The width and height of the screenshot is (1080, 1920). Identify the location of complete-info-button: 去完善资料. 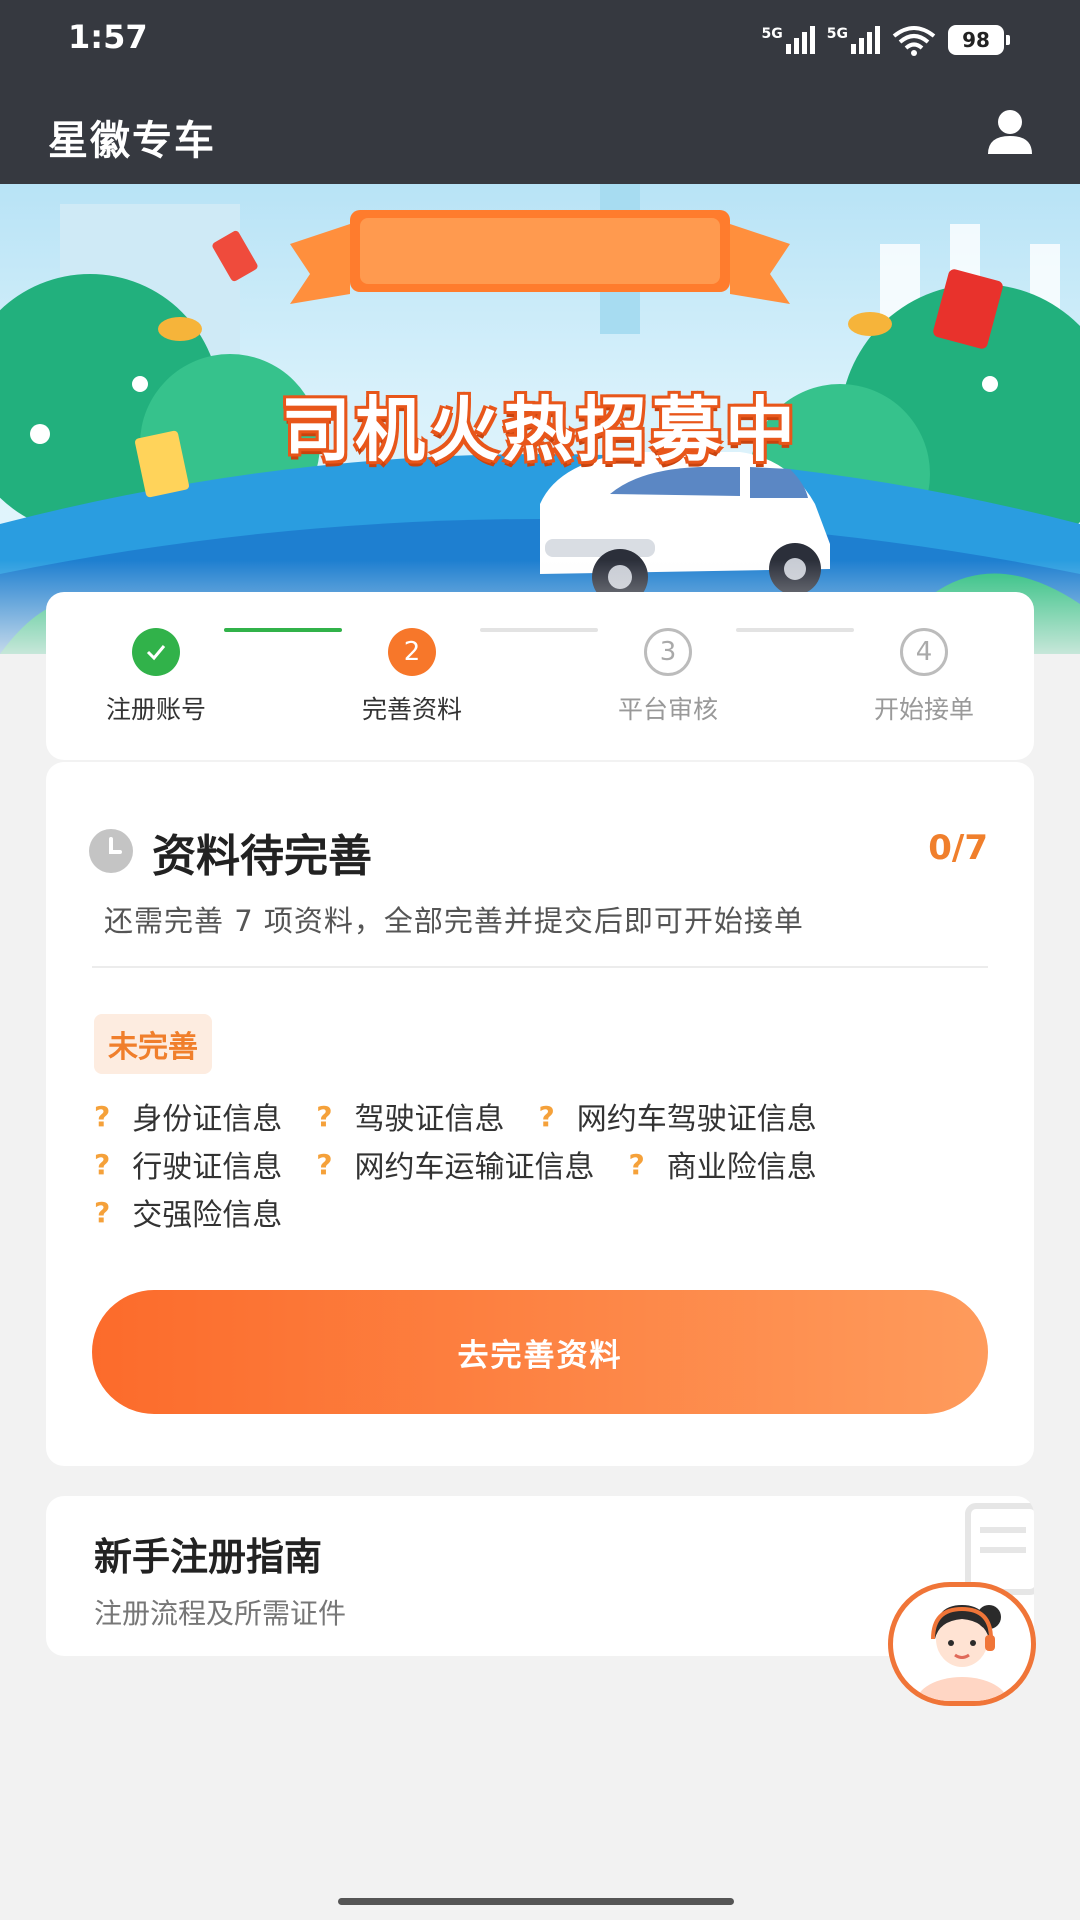
(540, 1352).